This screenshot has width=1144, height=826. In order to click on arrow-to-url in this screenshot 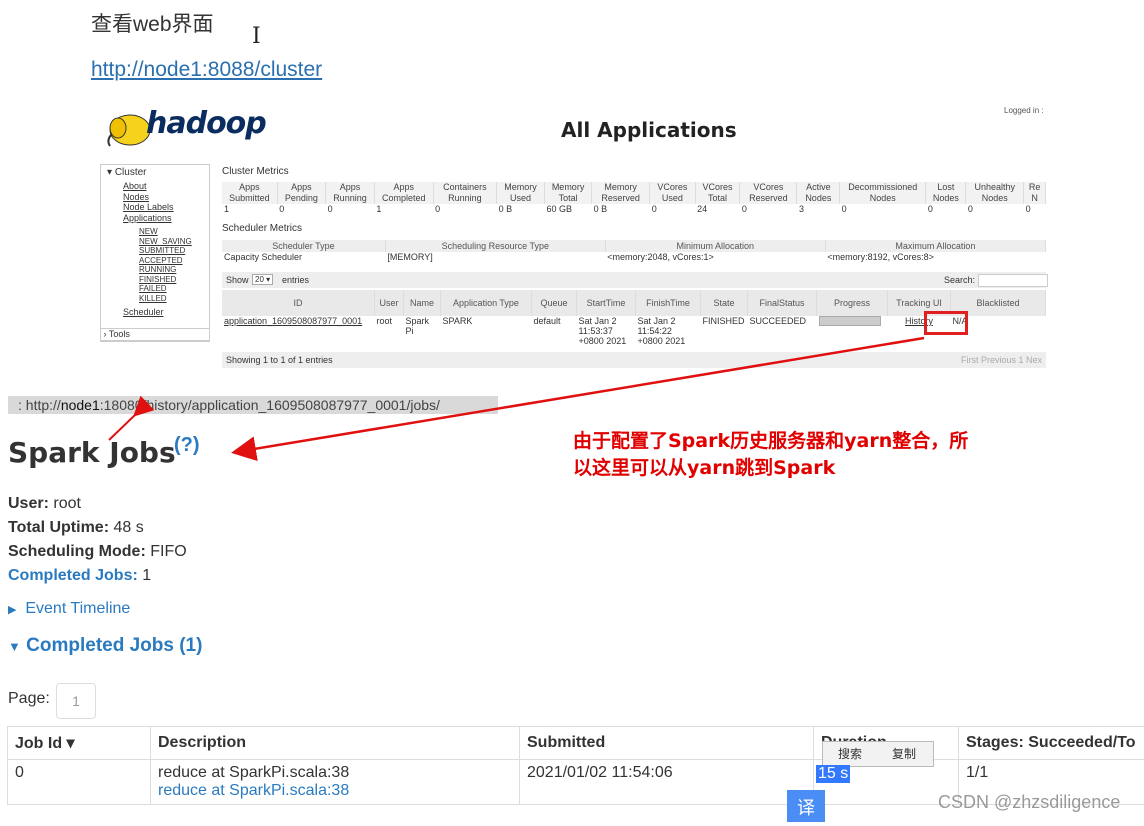, I will do `click(122, 427)`.